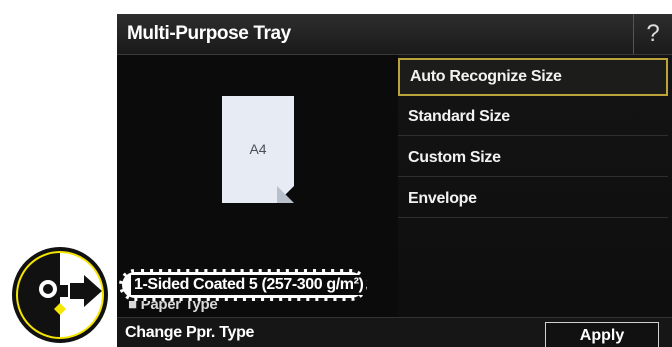 This screenshot has height=347, width=672. What do you see at coordinates (249, 285) in the screenshot?
I see `paper-type-value: 1-Sided Coated 5 (257-300 g/m²)` at bounding box center [249, 285].